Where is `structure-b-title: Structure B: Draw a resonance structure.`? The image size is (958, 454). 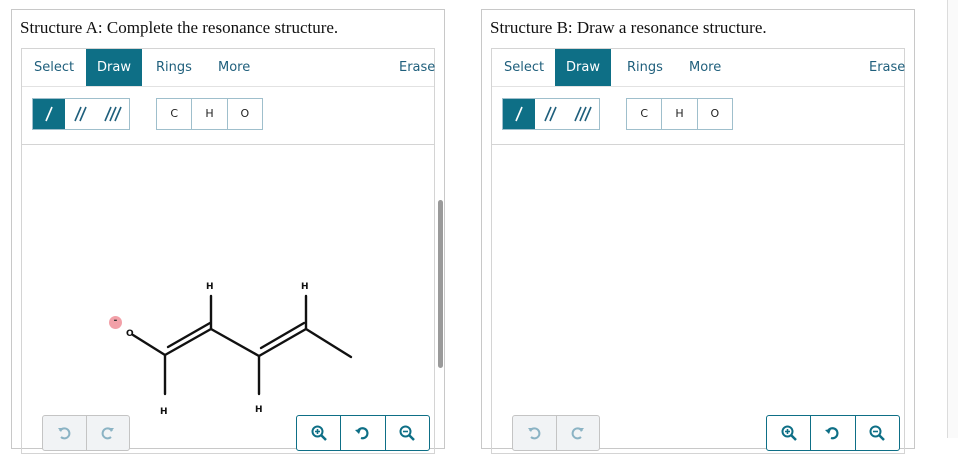 structure-b-title: Structure B: Draw a resonance structure. is located at coordinates (628, 27).